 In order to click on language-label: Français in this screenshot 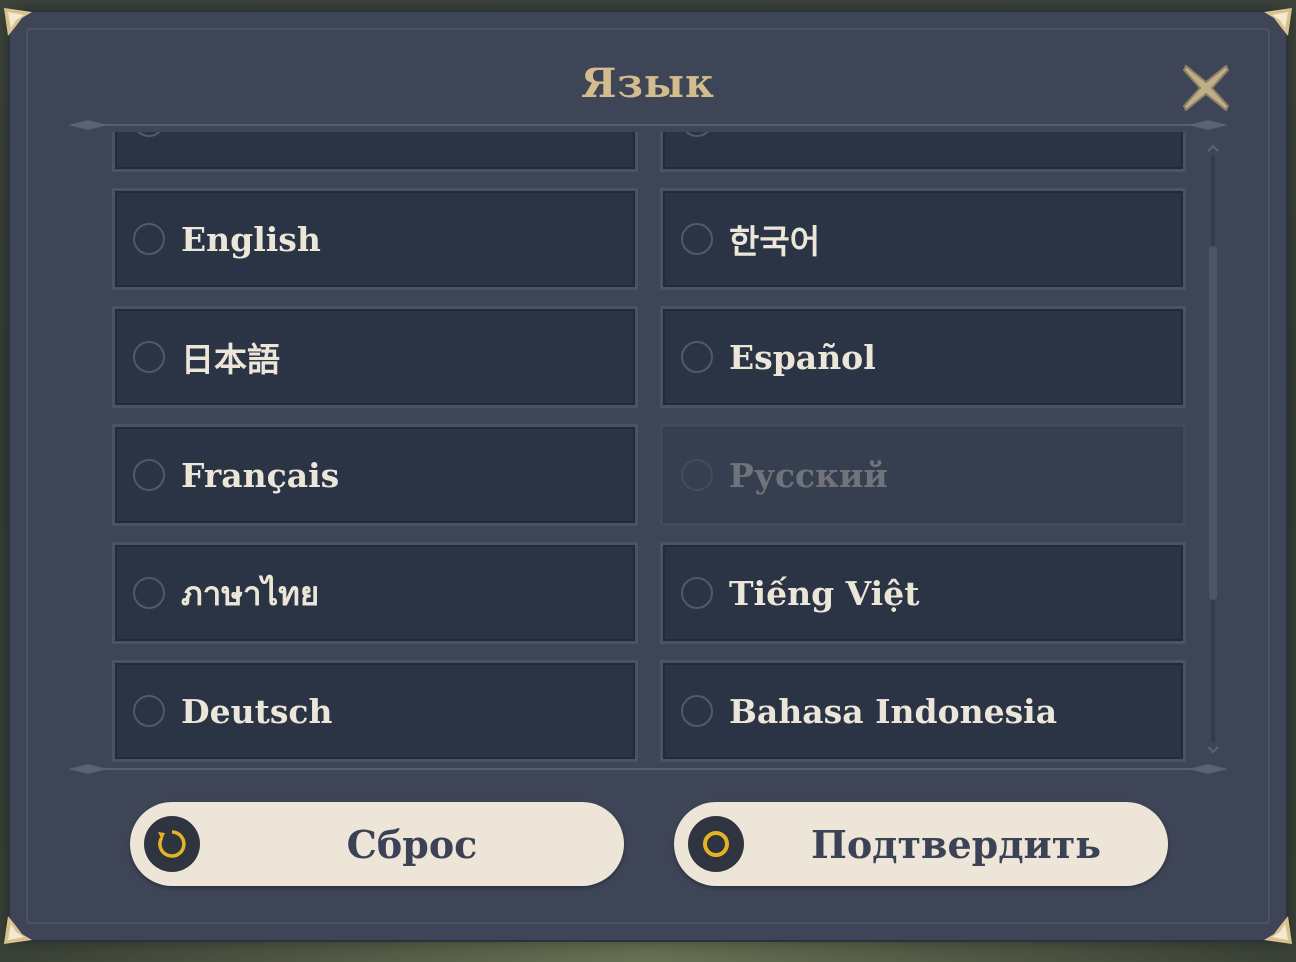, I will do `click(260, 475)`.